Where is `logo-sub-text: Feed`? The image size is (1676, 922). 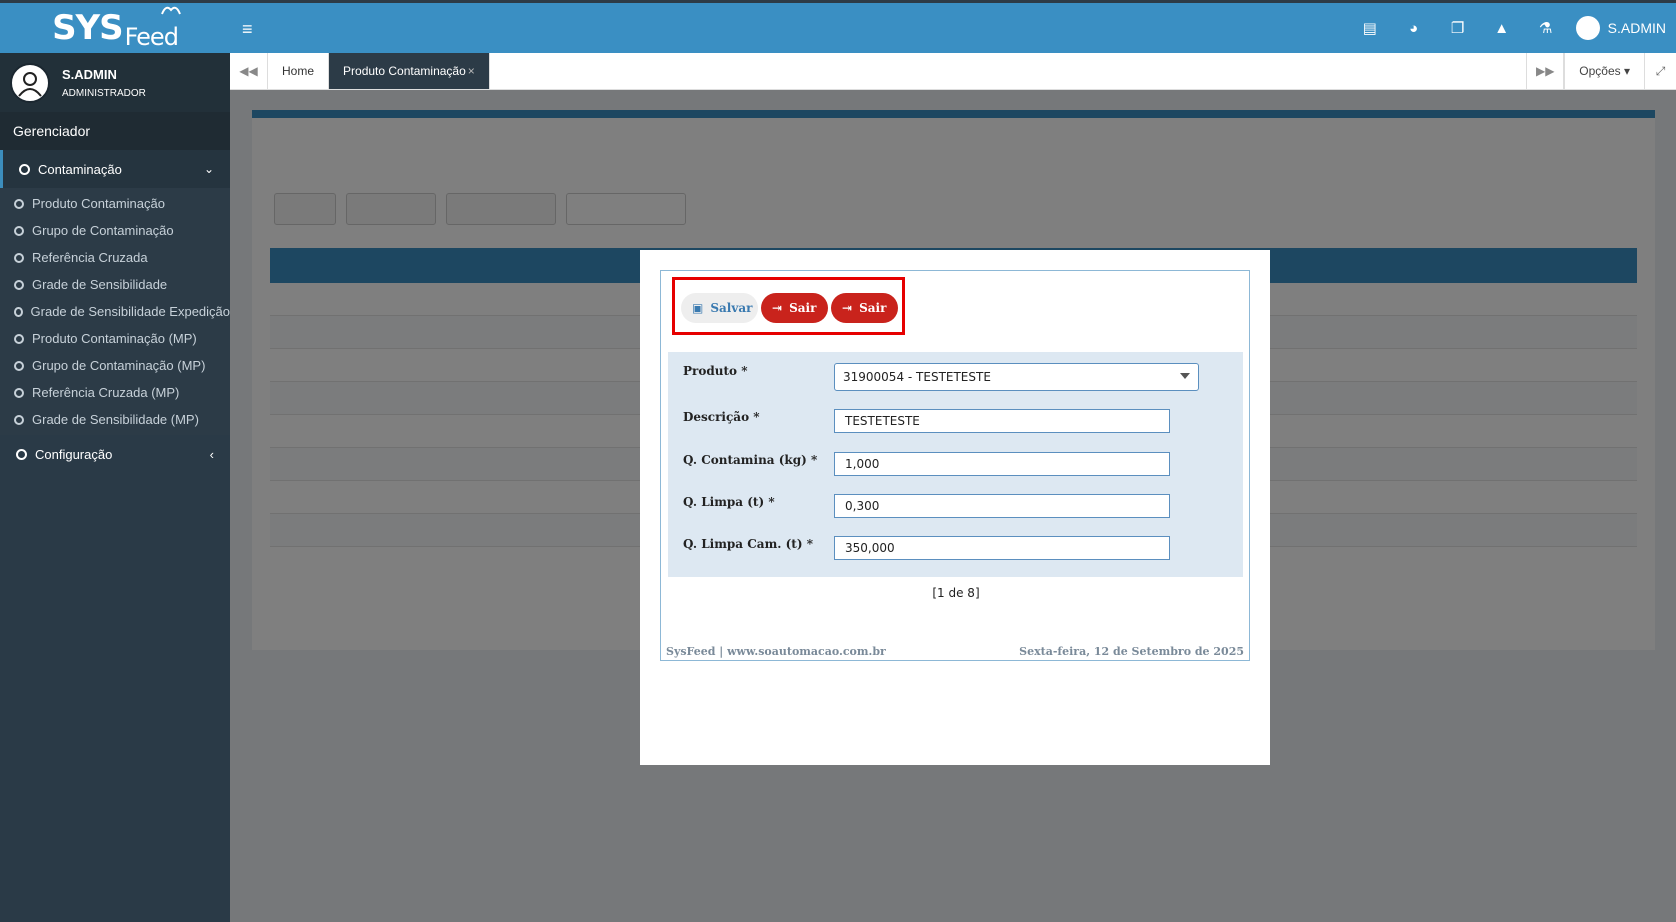 logo-sub-text: Feed is located at coordinates (151, 37).